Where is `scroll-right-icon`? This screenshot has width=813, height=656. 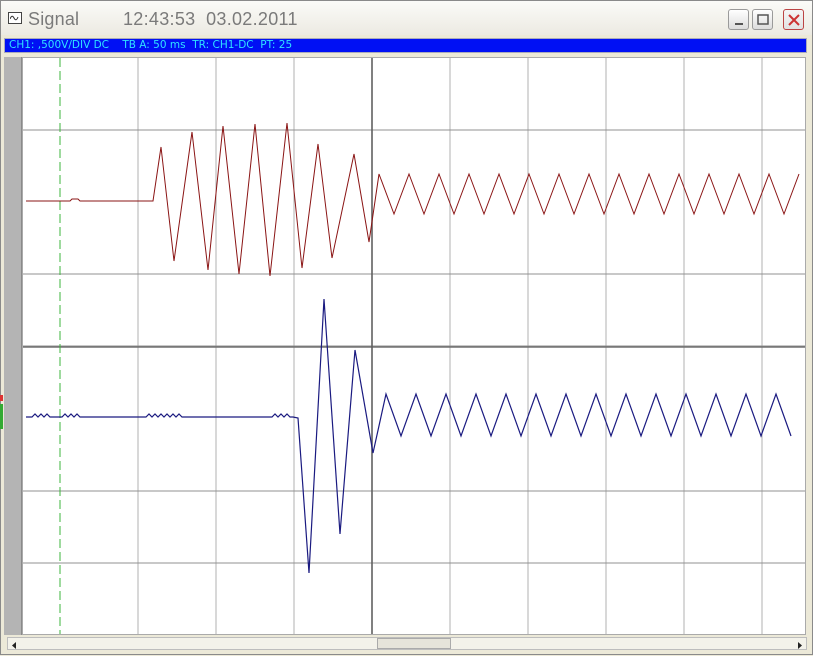 scroll-right-icon is located at coordinates (800, 645).